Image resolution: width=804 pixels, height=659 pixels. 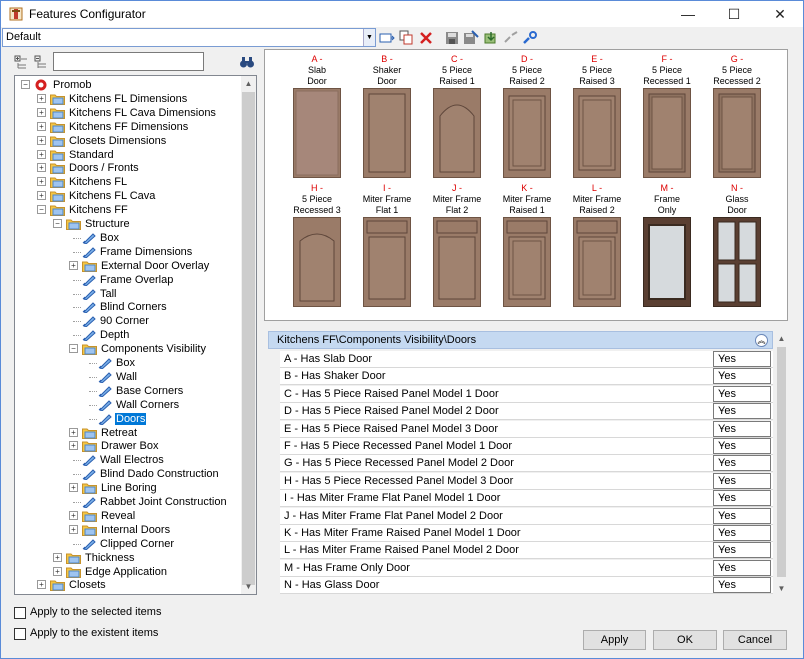 I want to click on download-button, so click(x=491, y=37).